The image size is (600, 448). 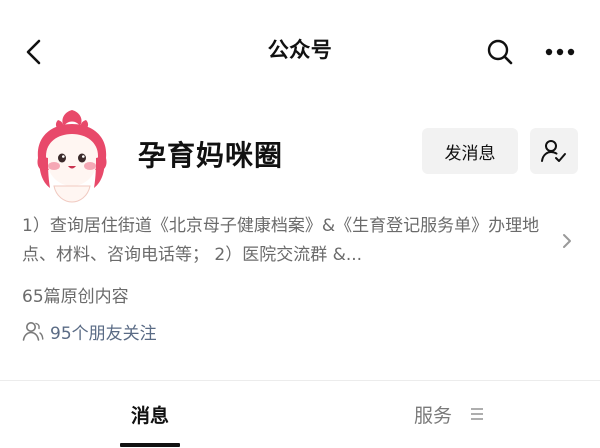 I want to click on friends-following-text: 95个朋友关注, so click(x=103, y=333).